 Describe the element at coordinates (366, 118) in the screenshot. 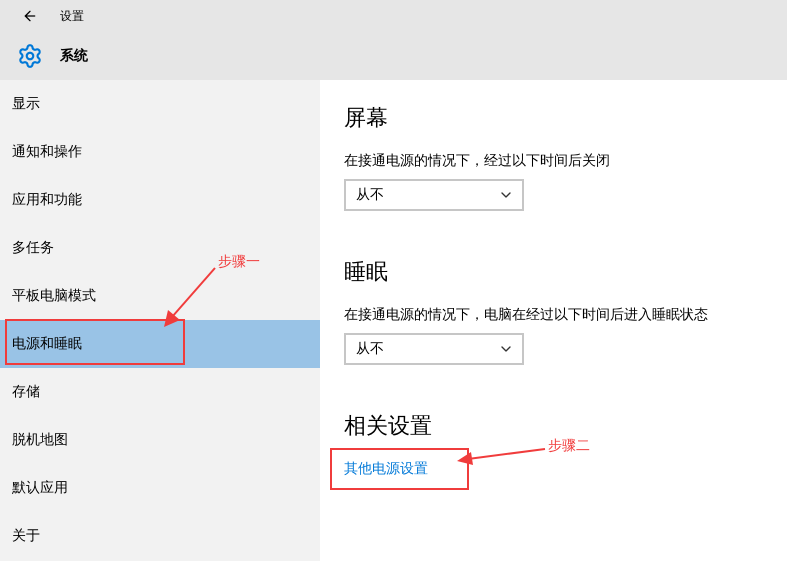

I see `section-heading: 屏幕` at that location.